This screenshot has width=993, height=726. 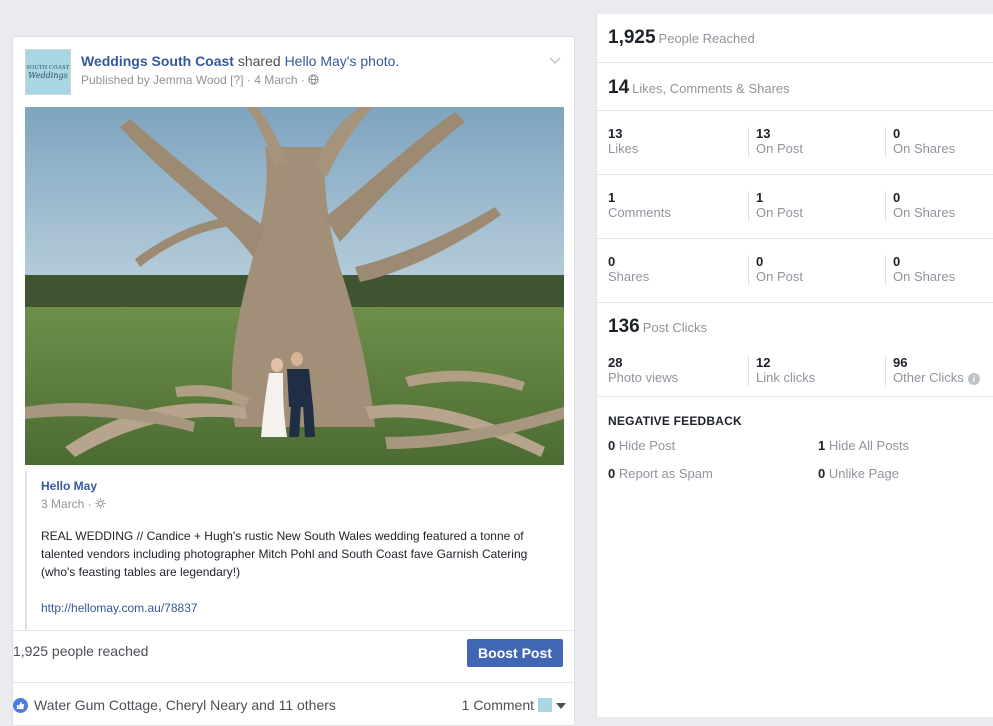 I want to click on page-avatar: SOUTH COAST Weddings, so click(x=48, y=72).